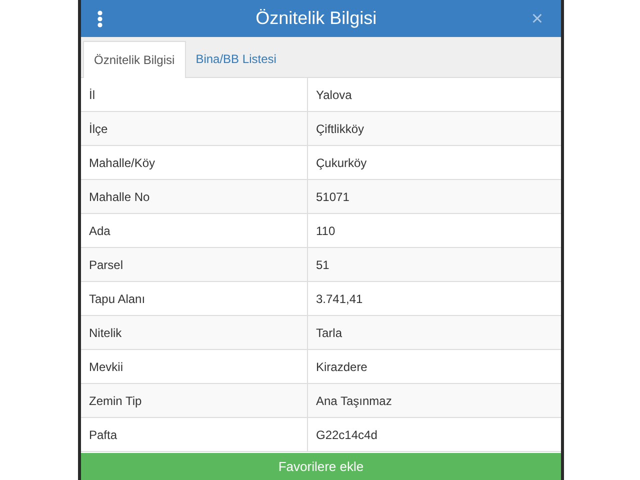 Image resolution: width=640 pixels, height=480 pixels. I want to click on table-cell-text: Çukurköy, so click(341, 163).